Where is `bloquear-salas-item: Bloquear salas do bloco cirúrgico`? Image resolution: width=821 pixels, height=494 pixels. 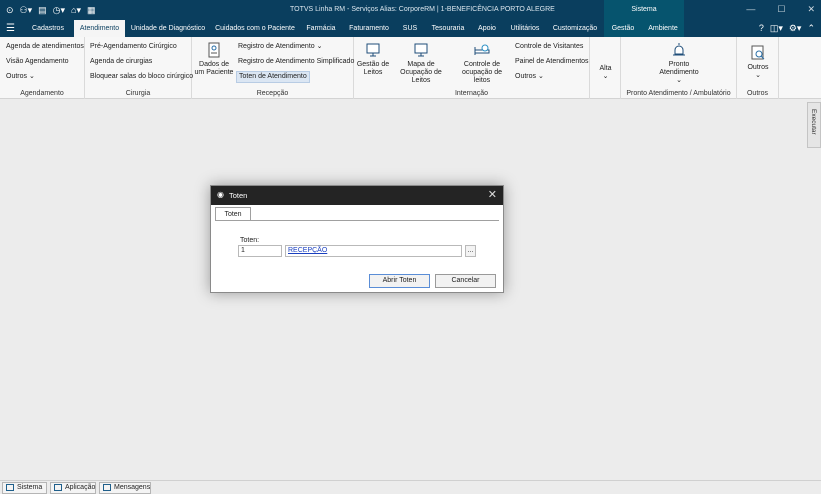
bloquear-salas-item: Bloquear salas do bloco cirúrgico is located at coordinates (141, 77).